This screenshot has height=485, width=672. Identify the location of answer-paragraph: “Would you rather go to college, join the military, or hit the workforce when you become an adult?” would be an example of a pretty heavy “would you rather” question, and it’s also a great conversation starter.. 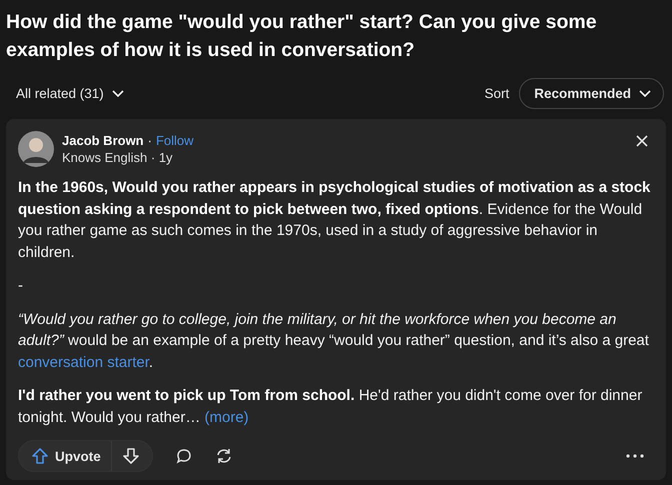
(334, 341).